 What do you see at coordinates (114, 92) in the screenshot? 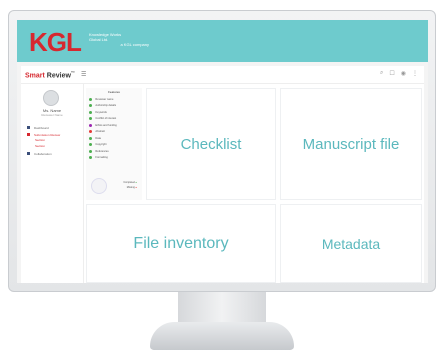
I see `checklist-panel-title: Features` at bounding box center [114, 92].